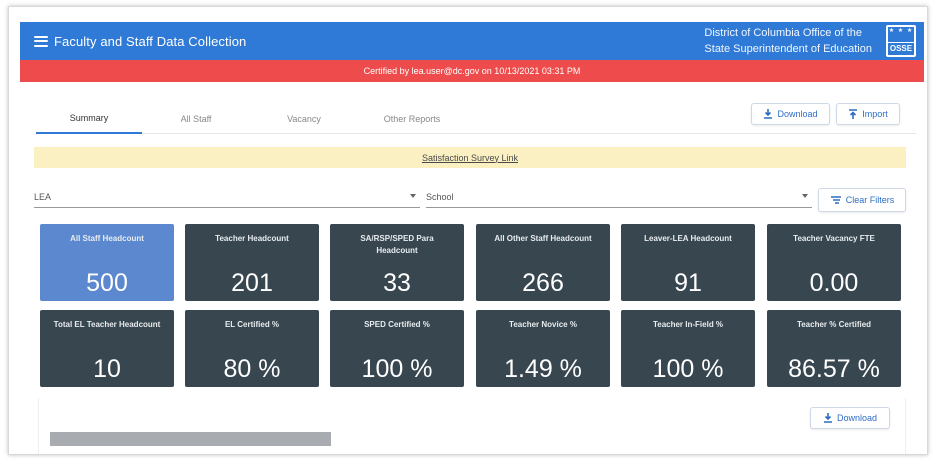 The image size is (933, 459). Describe the element at coordinates (252, 283) in the screenshot. I see `card-value: 201` at that location.